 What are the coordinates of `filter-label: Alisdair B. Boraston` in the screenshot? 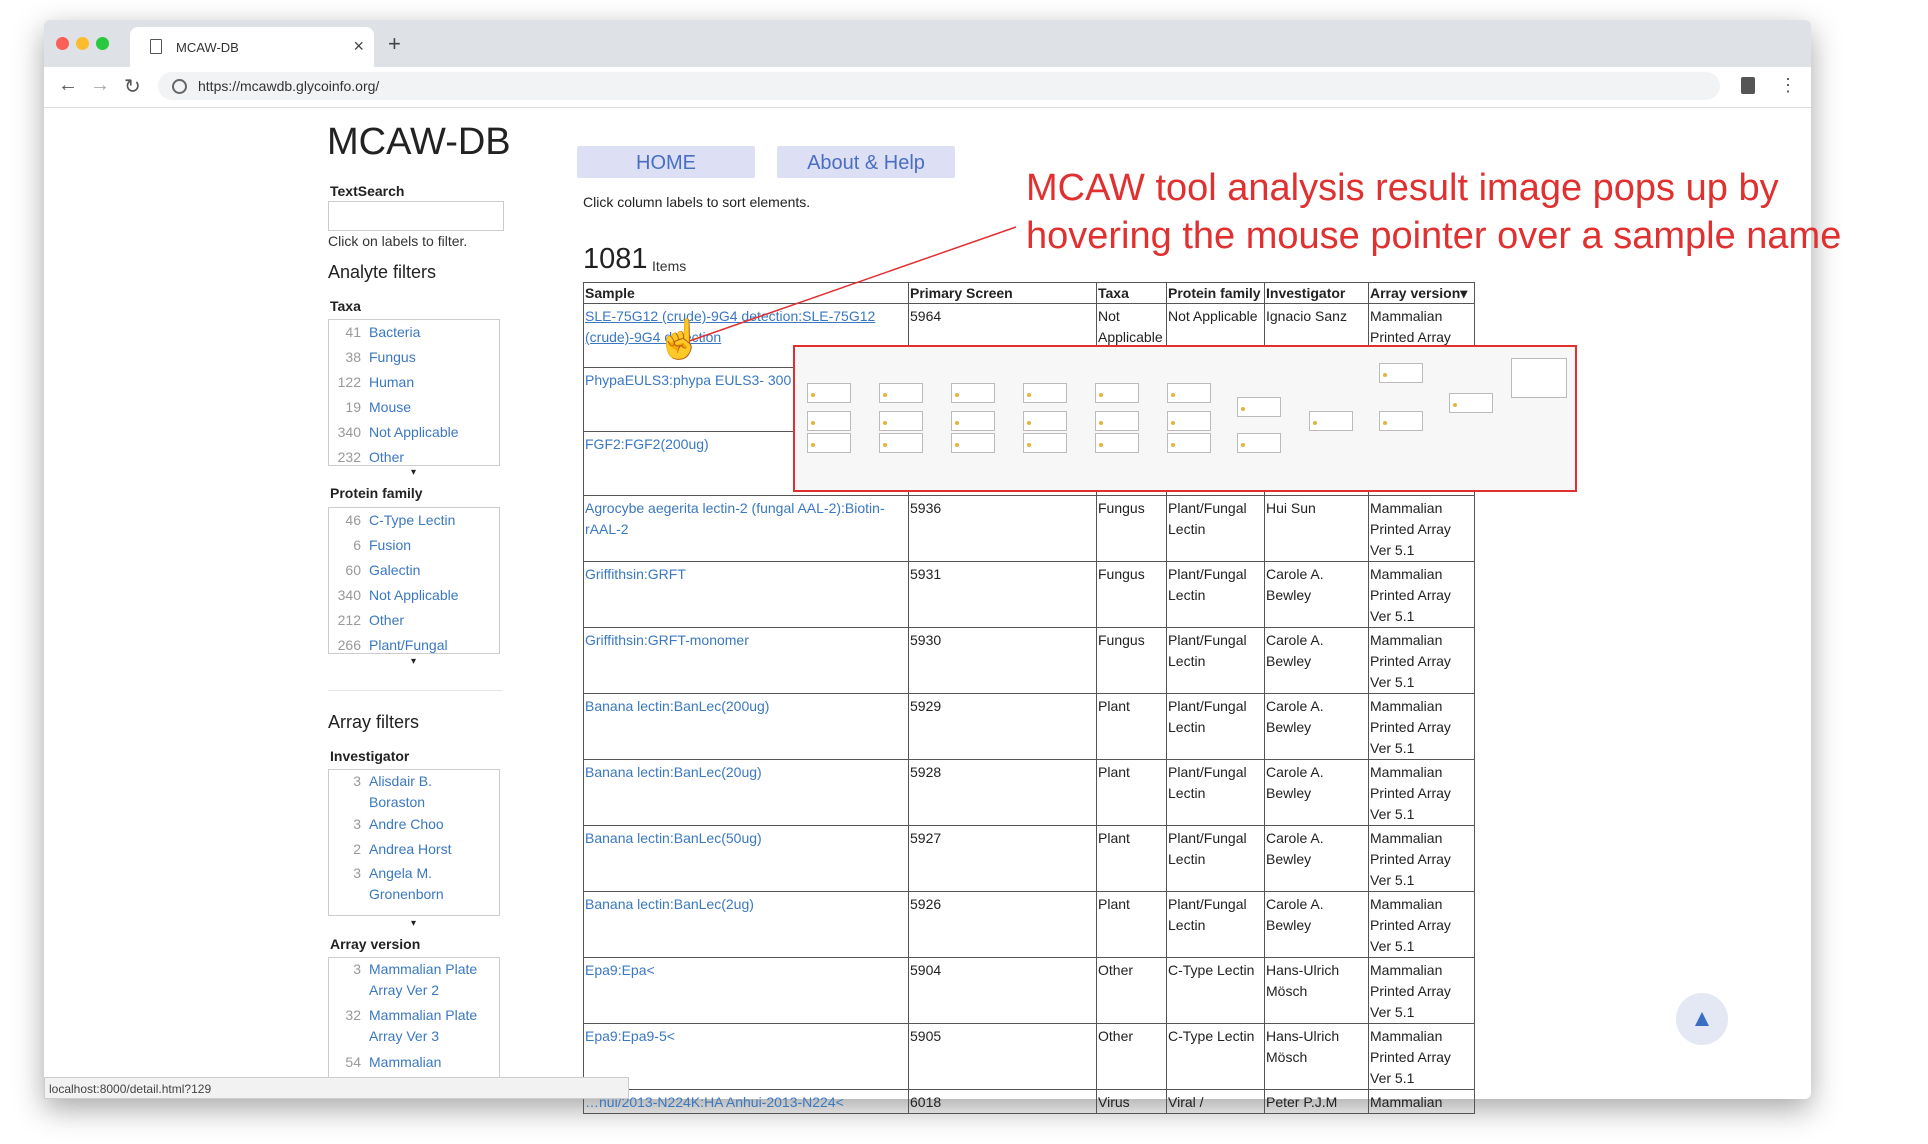 It's located at (428, 792).